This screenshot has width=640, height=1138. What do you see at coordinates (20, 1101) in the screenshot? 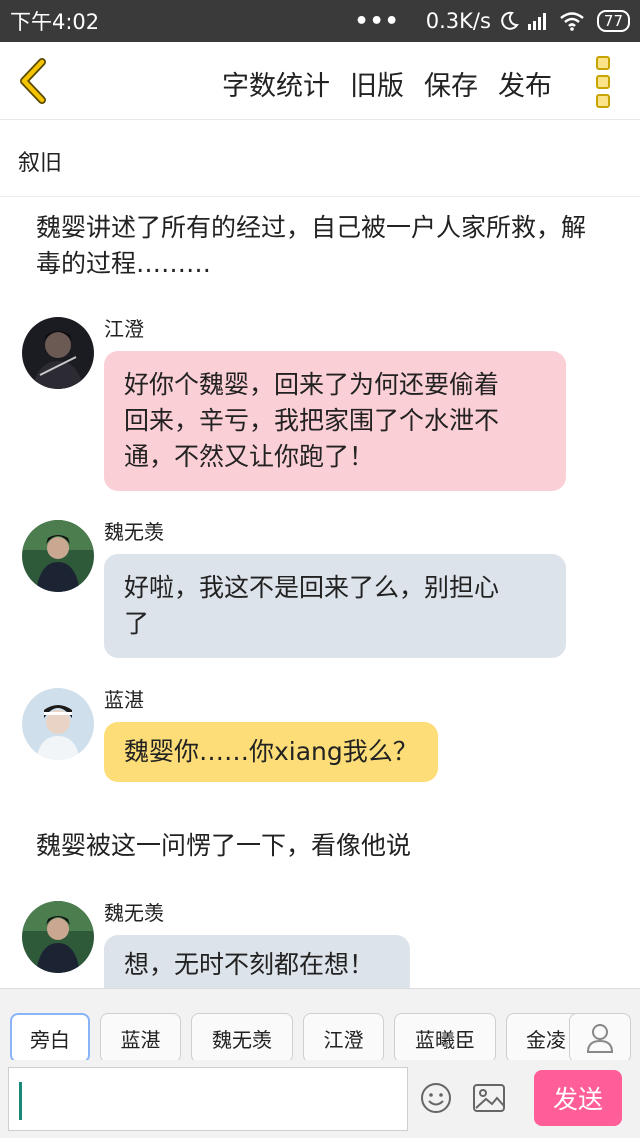
I see `text-caret` at bounding box center [20, 1101].